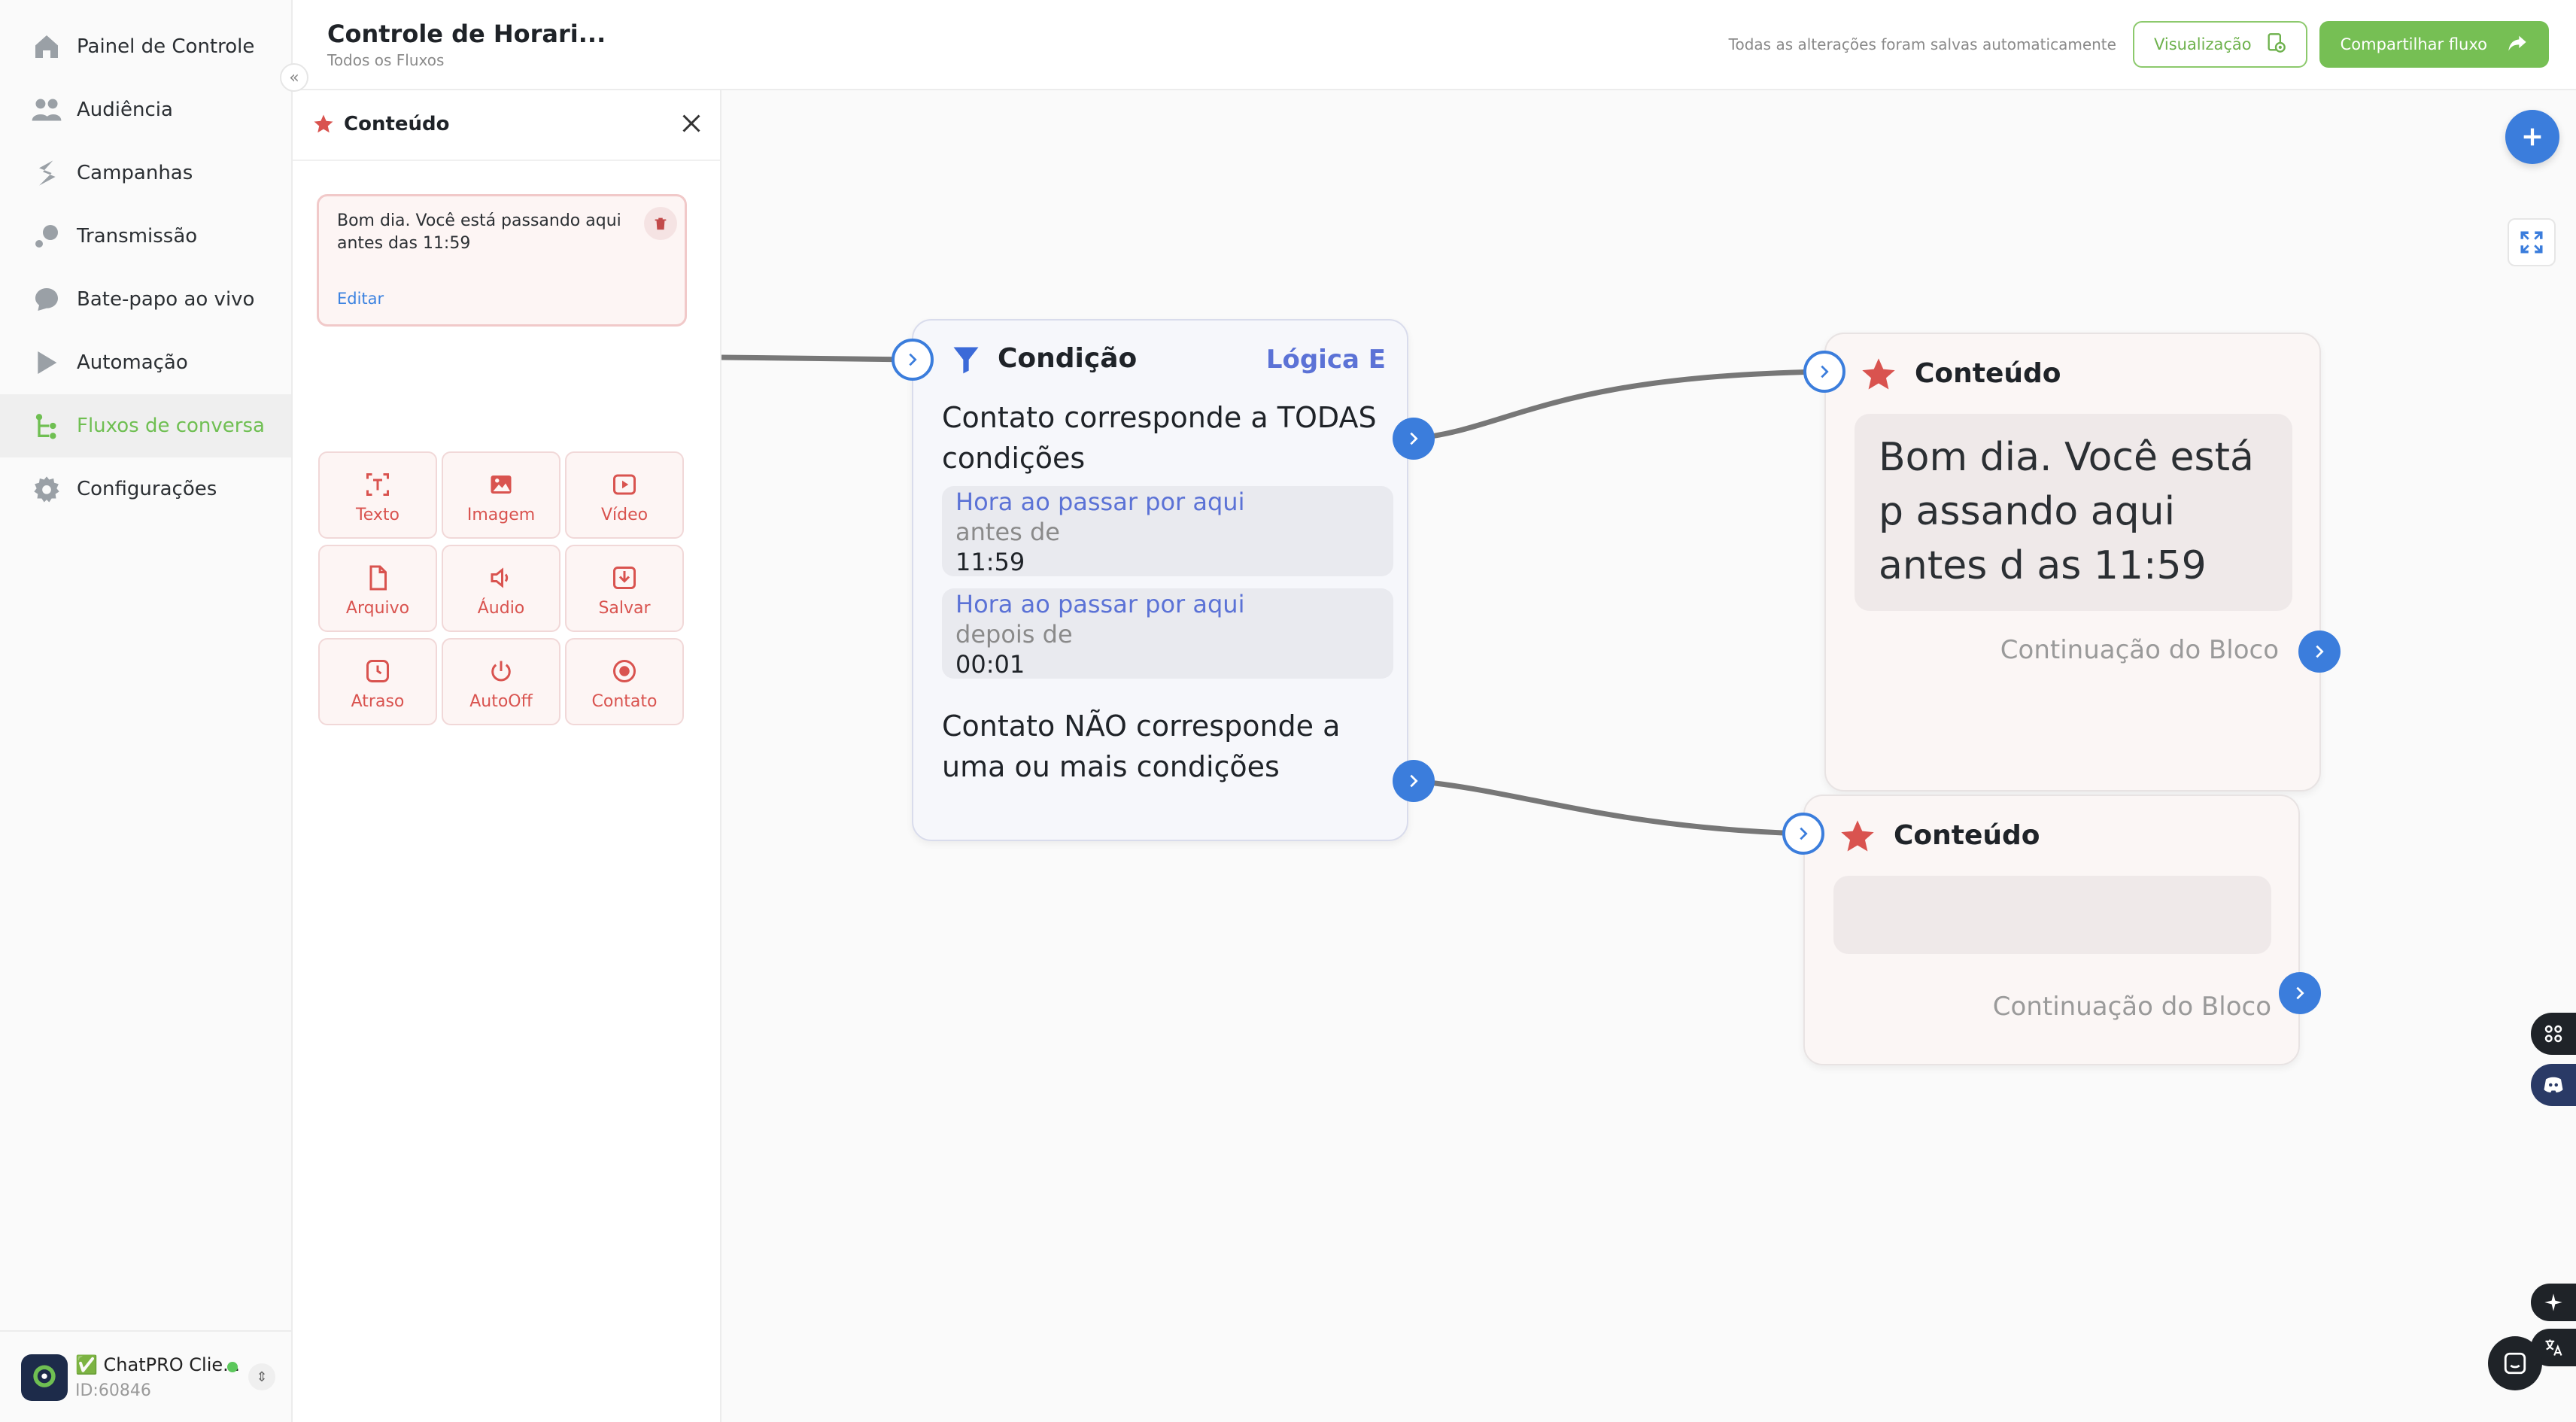 Image resolution: width=2576 pixels, height=1422 pixels. I want to click on sidebar-item-automacao: Automação, so click(146, 362).